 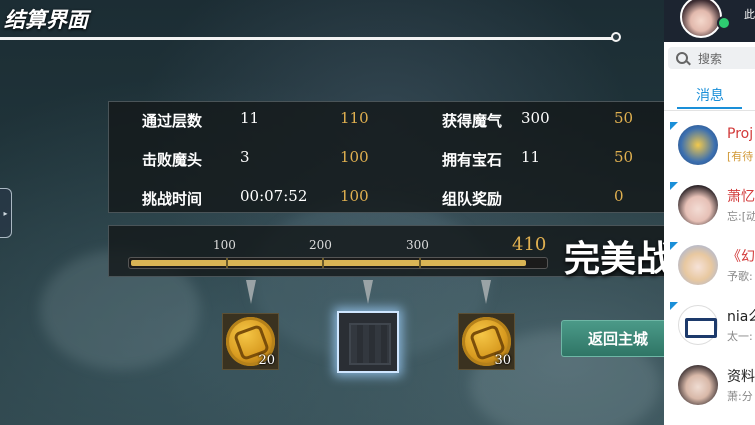 I want to click on score-progress-panel: 100 200 300 410 完美战, so click(x=386, y=252).